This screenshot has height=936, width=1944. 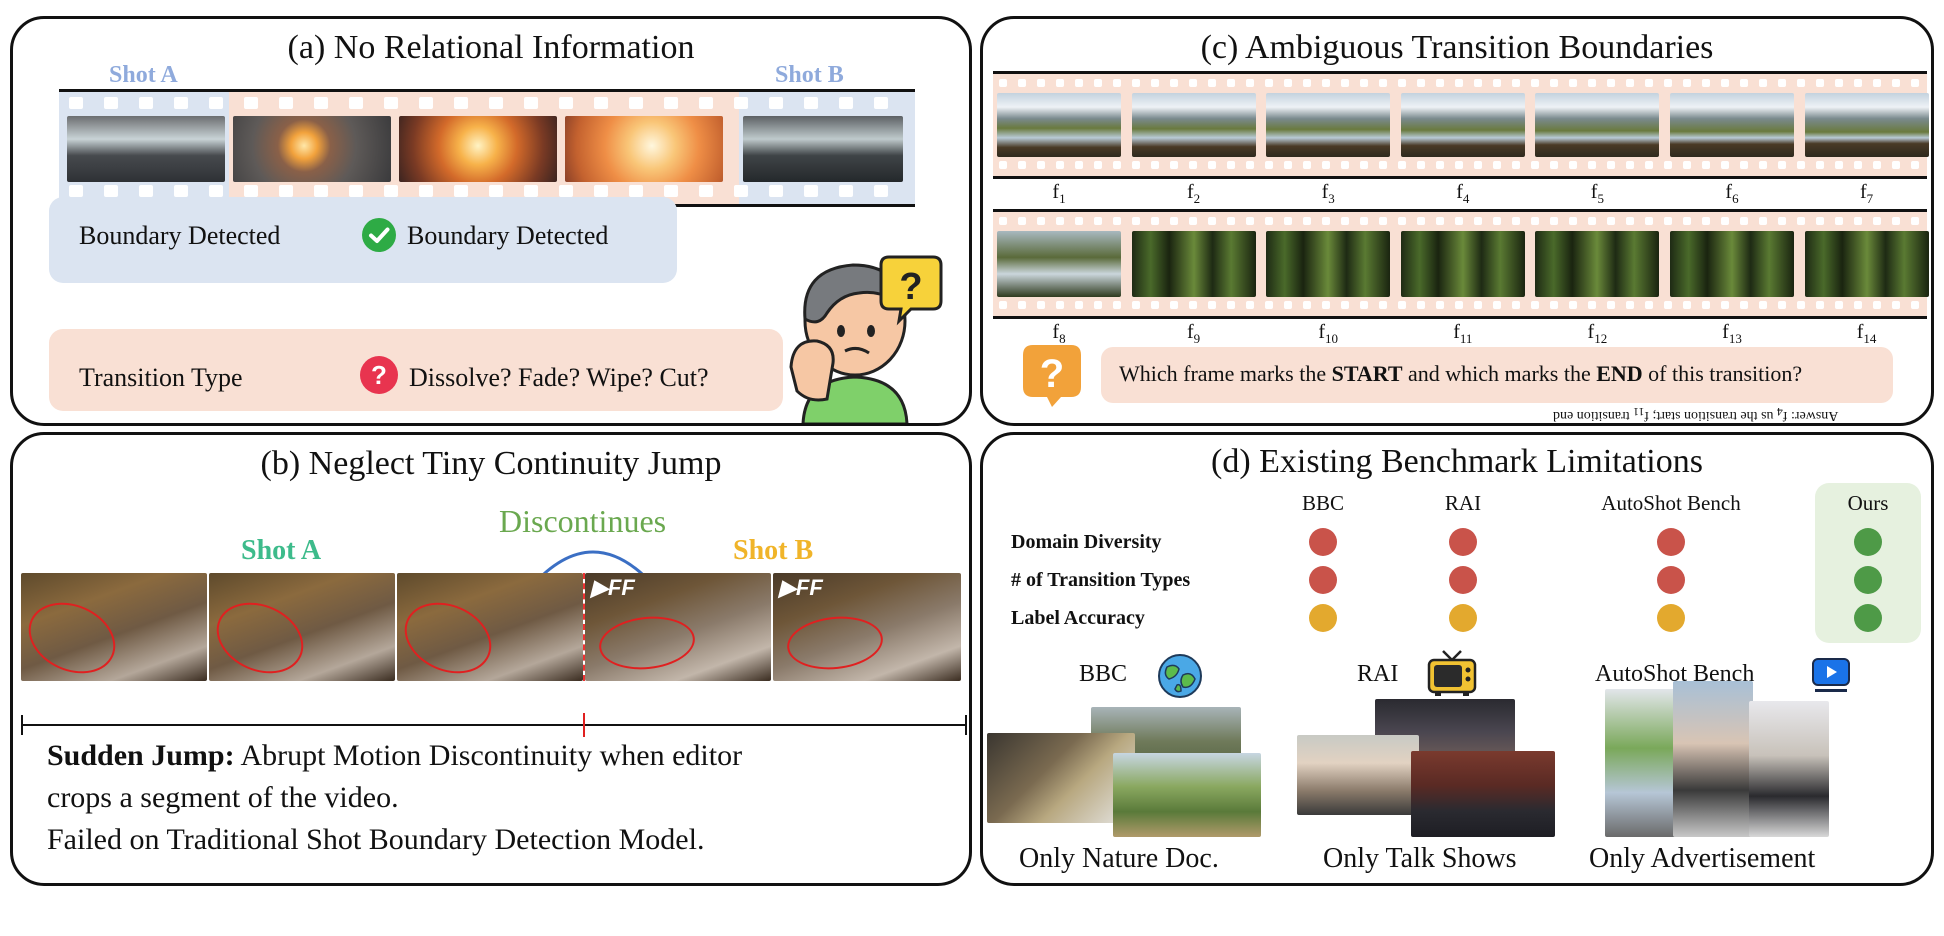 What do you see at coordinates (379, 235) in the screenshot?
I see `checkmark-icon` at bounding box center [379, 235].